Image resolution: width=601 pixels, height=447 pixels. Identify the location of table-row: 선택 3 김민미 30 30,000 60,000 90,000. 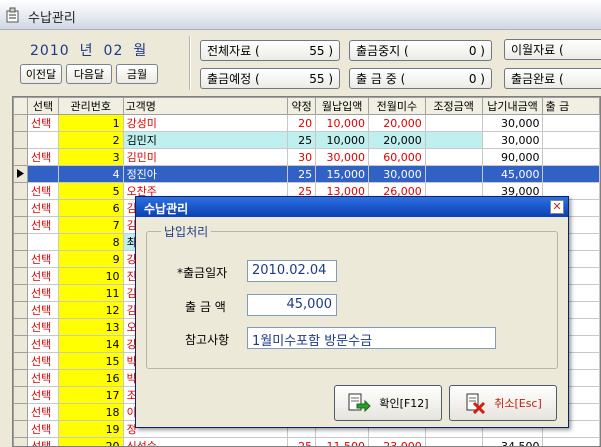
(306, 157).